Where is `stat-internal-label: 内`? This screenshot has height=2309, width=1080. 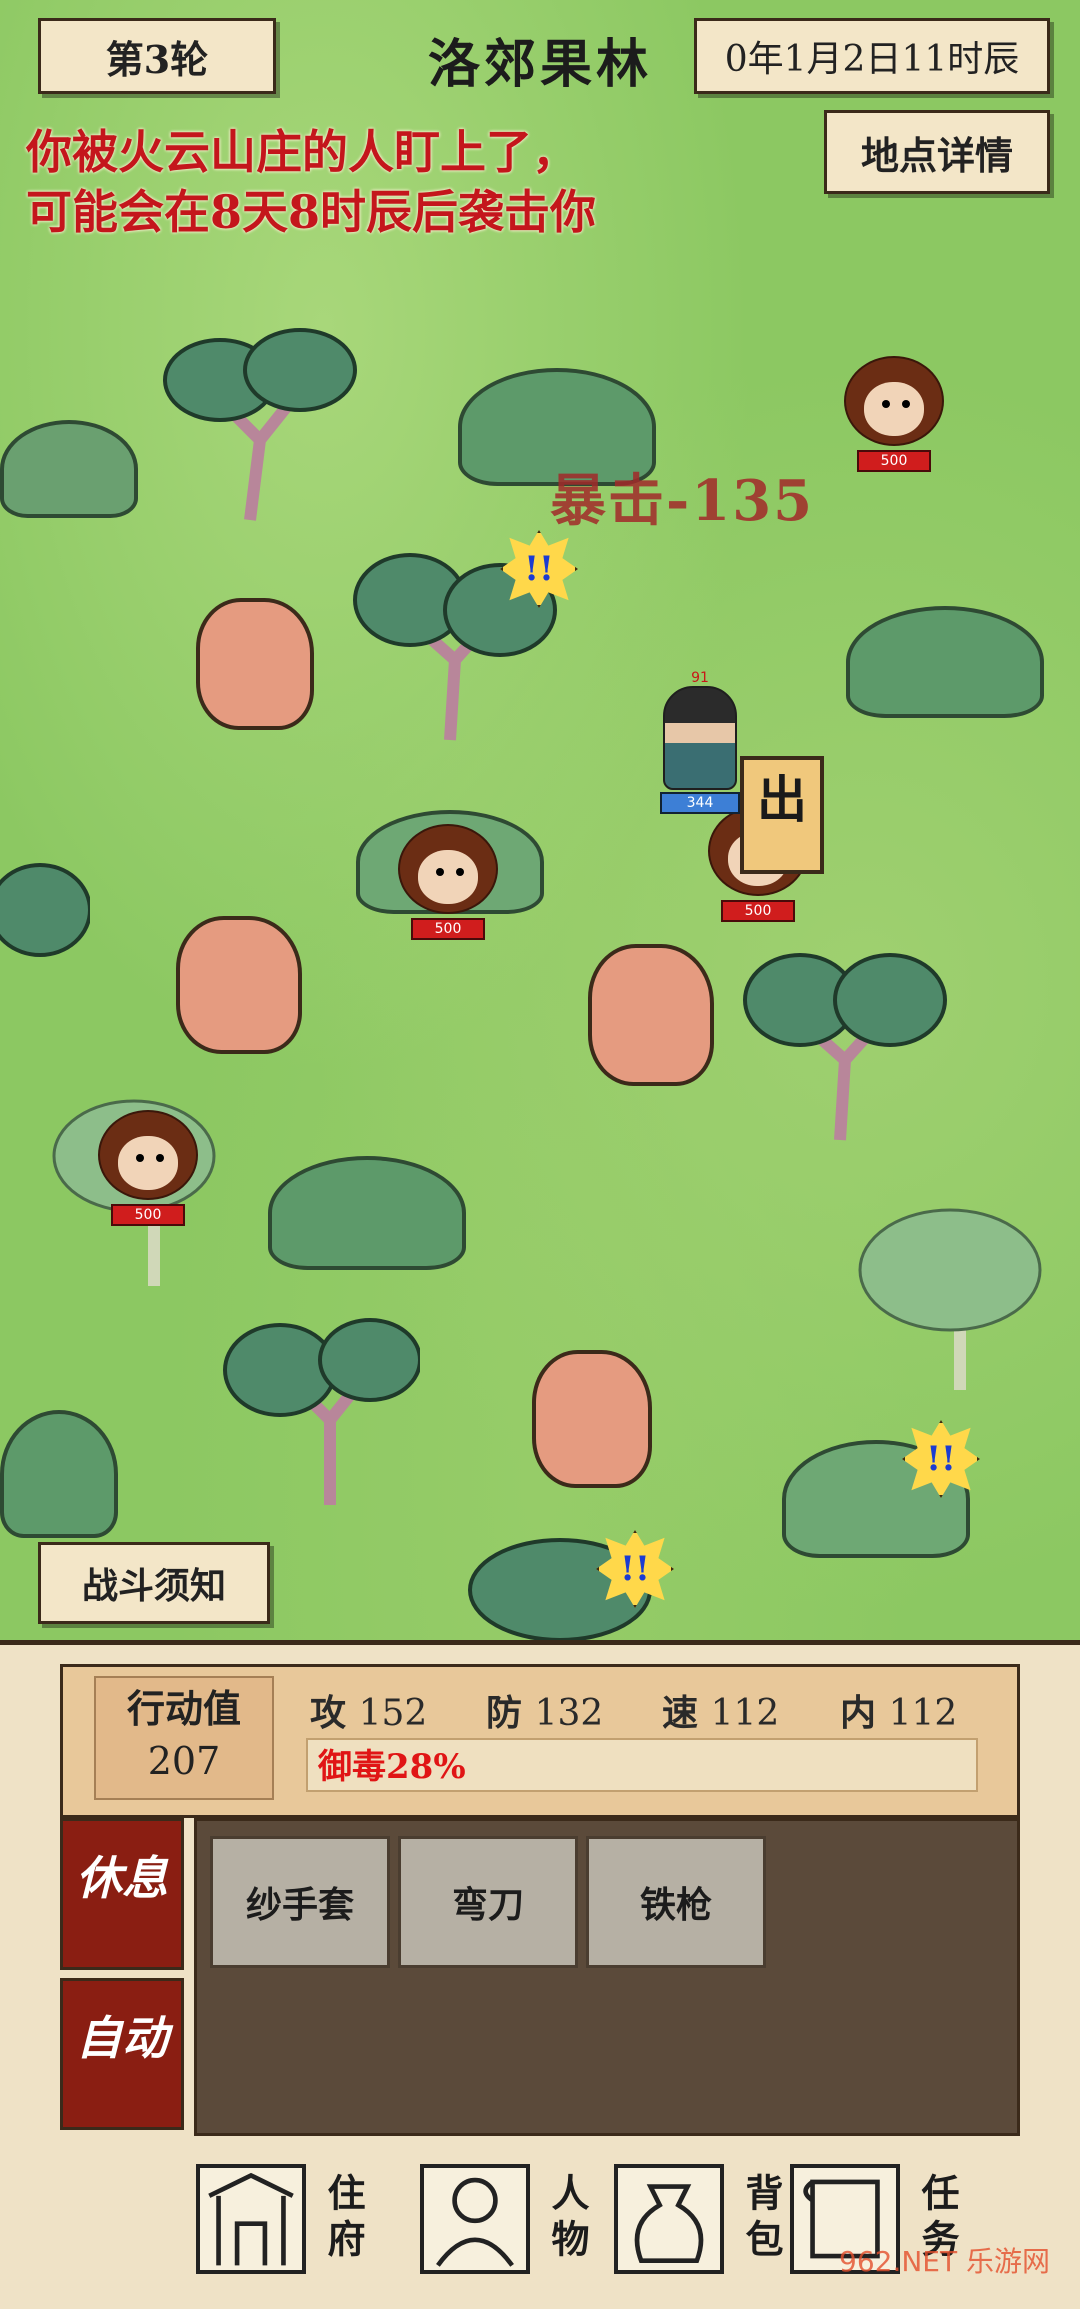
stat-internal-label: 内 is located at coordinates (858, 1713).